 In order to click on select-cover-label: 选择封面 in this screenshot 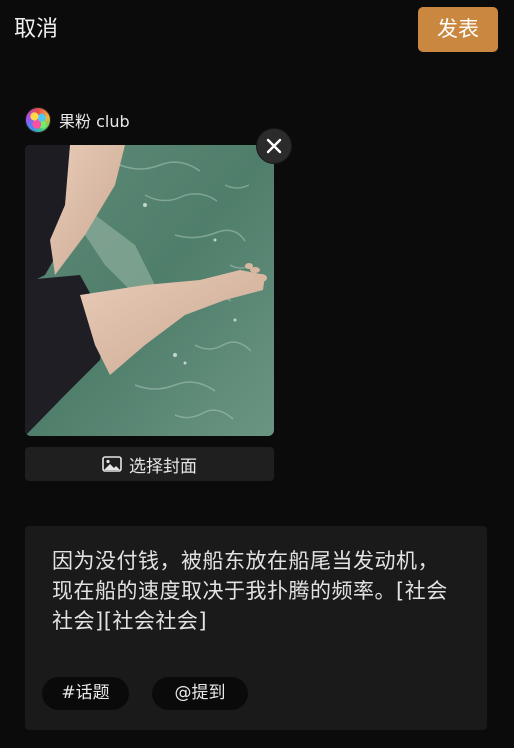, I will do `click(163, 466)`.